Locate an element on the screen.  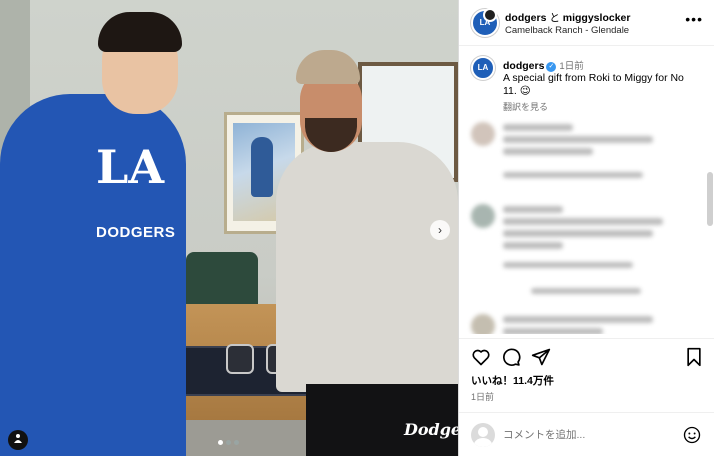
post-authors: dodgers と miggyslocker is located at coordinates (567, 17).